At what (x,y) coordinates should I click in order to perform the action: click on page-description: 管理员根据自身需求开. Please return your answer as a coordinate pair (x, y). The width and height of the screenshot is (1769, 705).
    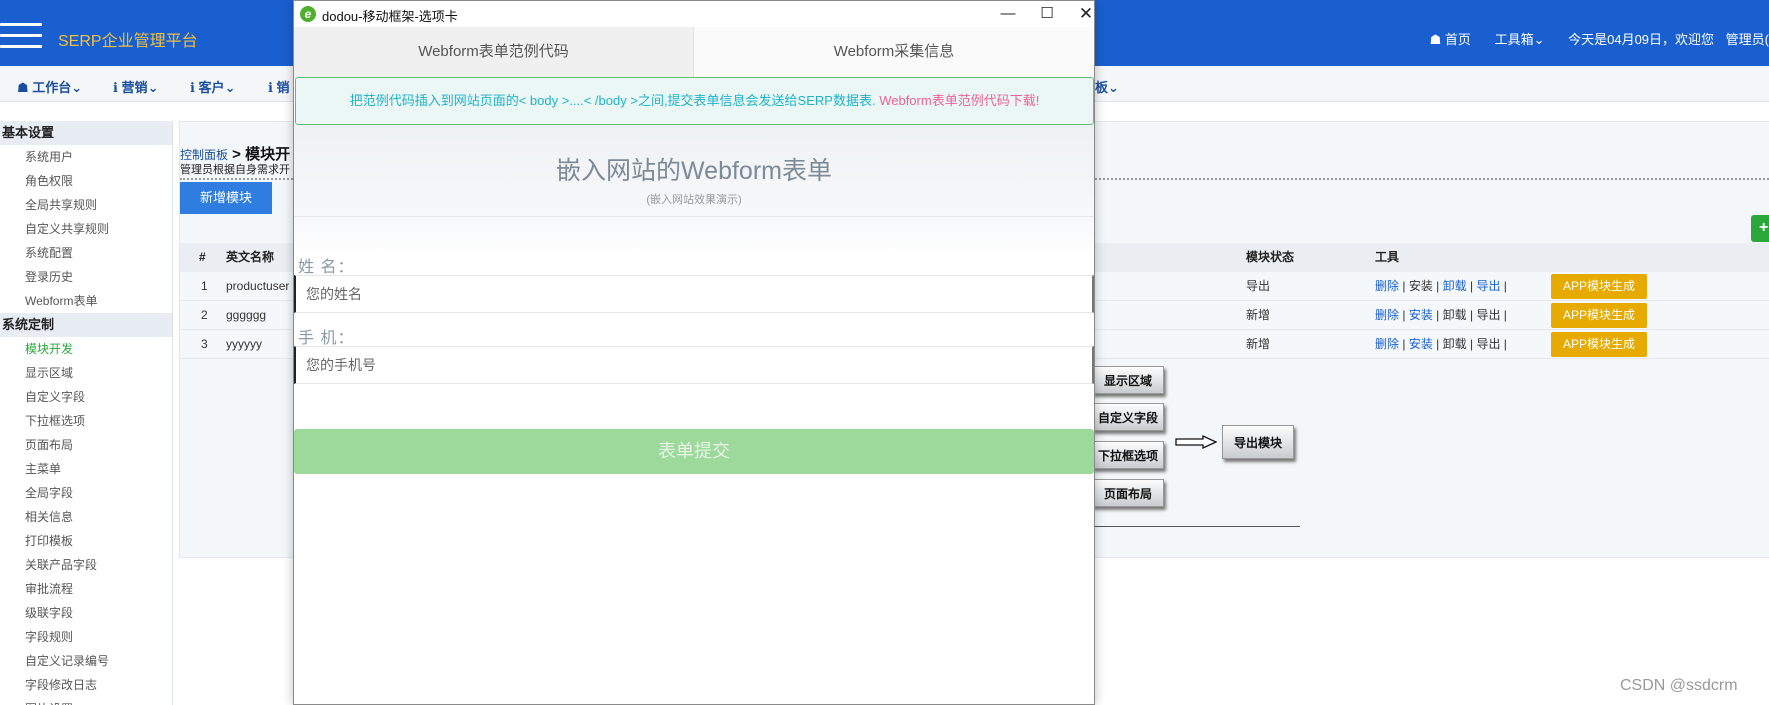
    Looking at the image, I should click on (235, 170).